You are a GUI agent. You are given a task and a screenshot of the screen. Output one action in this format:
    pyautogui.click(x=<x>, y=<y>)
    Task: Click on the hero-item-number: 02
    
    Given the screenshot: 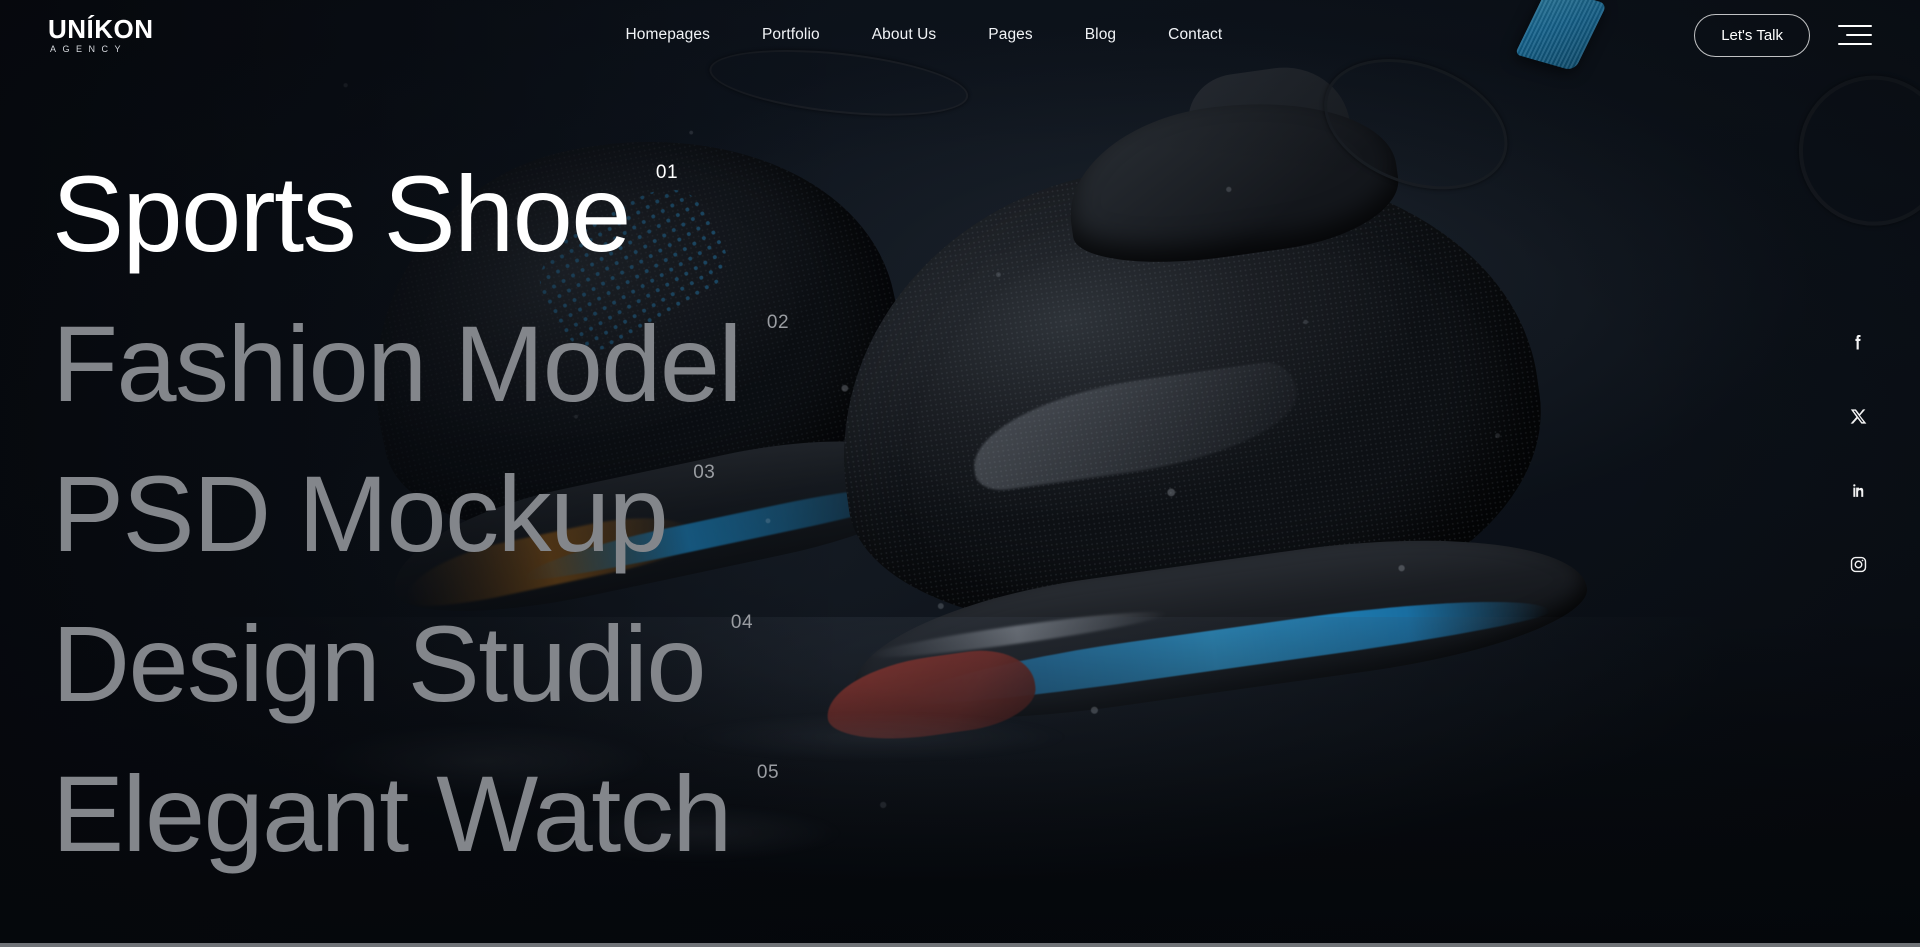 What is the action you would take?
    pyautogui.click(x=778, y=322)
    